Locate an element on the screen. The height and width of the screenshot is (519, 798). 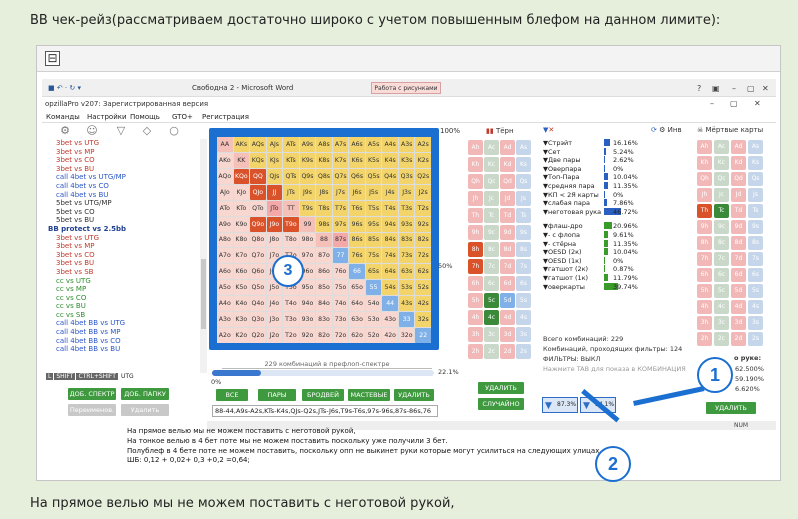
hand-cell: 98s is located at coordinates (324, 224).